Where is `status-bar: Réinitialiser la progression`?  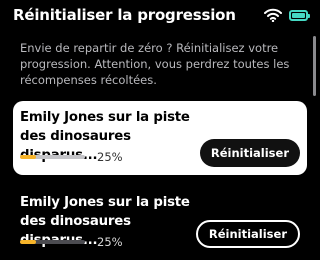
status-bar: Réinitialiser la progression is located at coordinates (160, 15).